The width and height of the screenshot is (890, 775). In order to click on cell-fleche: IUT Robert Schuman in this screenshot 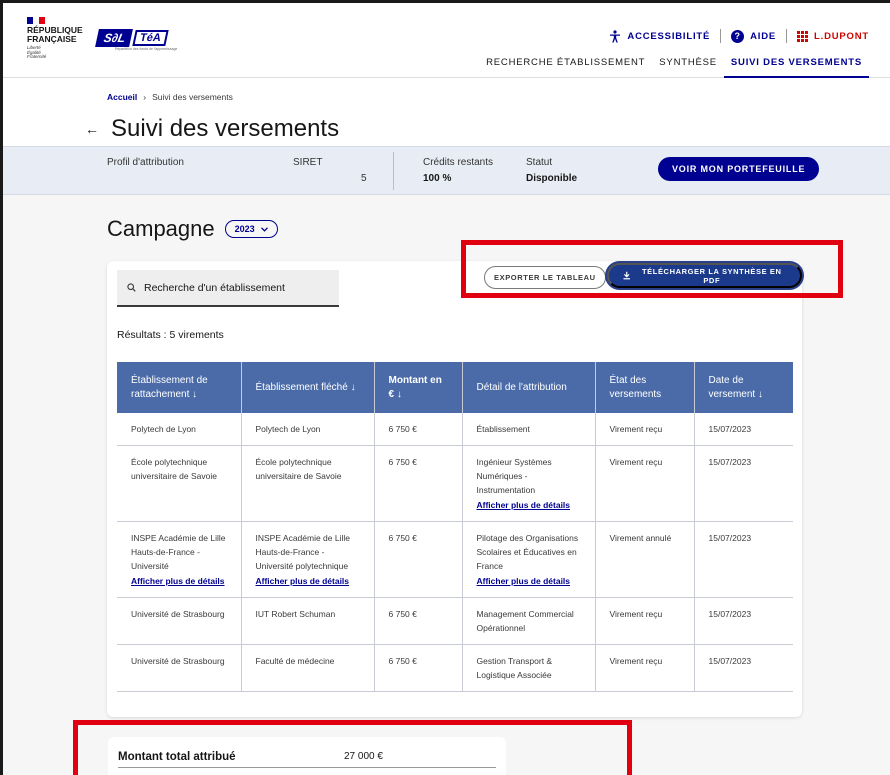, I will do `click(307, 621)`.